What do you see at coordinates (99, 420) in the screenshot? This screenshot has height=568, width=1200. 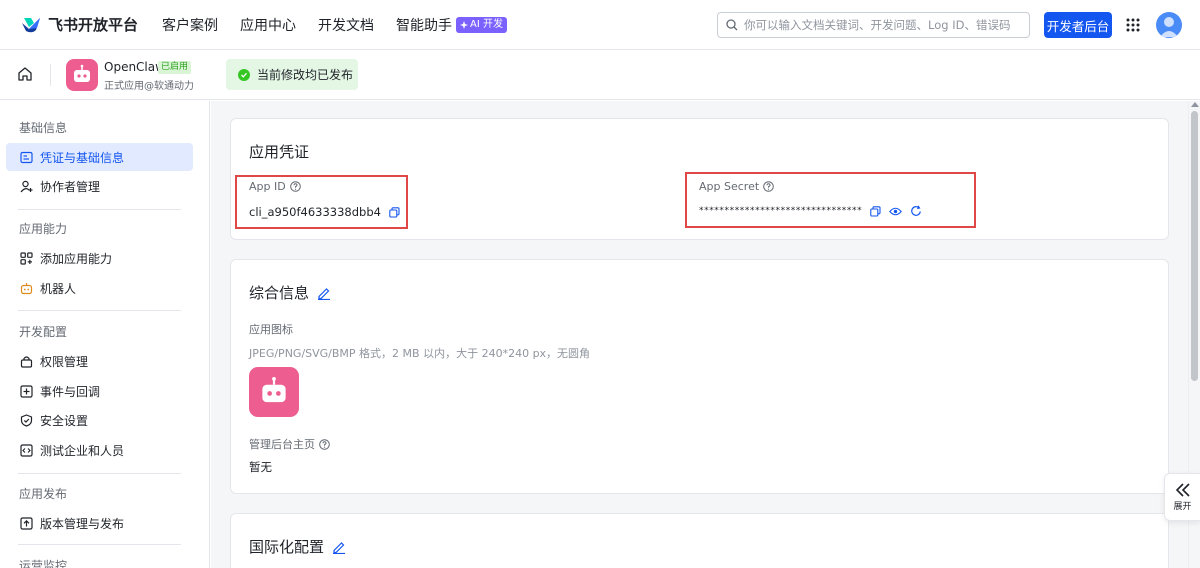 I see `sidebar-item-security: 安全设置` at bounding box center [99, 420].